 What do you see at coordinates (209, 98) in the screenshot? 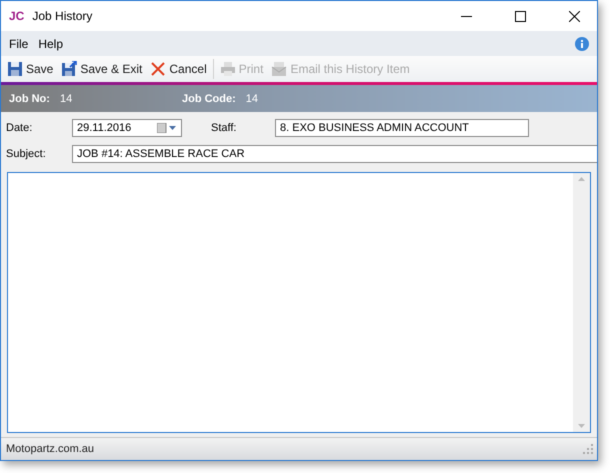
I see `header-label: Job Code:` at bounding box center [209, 98].